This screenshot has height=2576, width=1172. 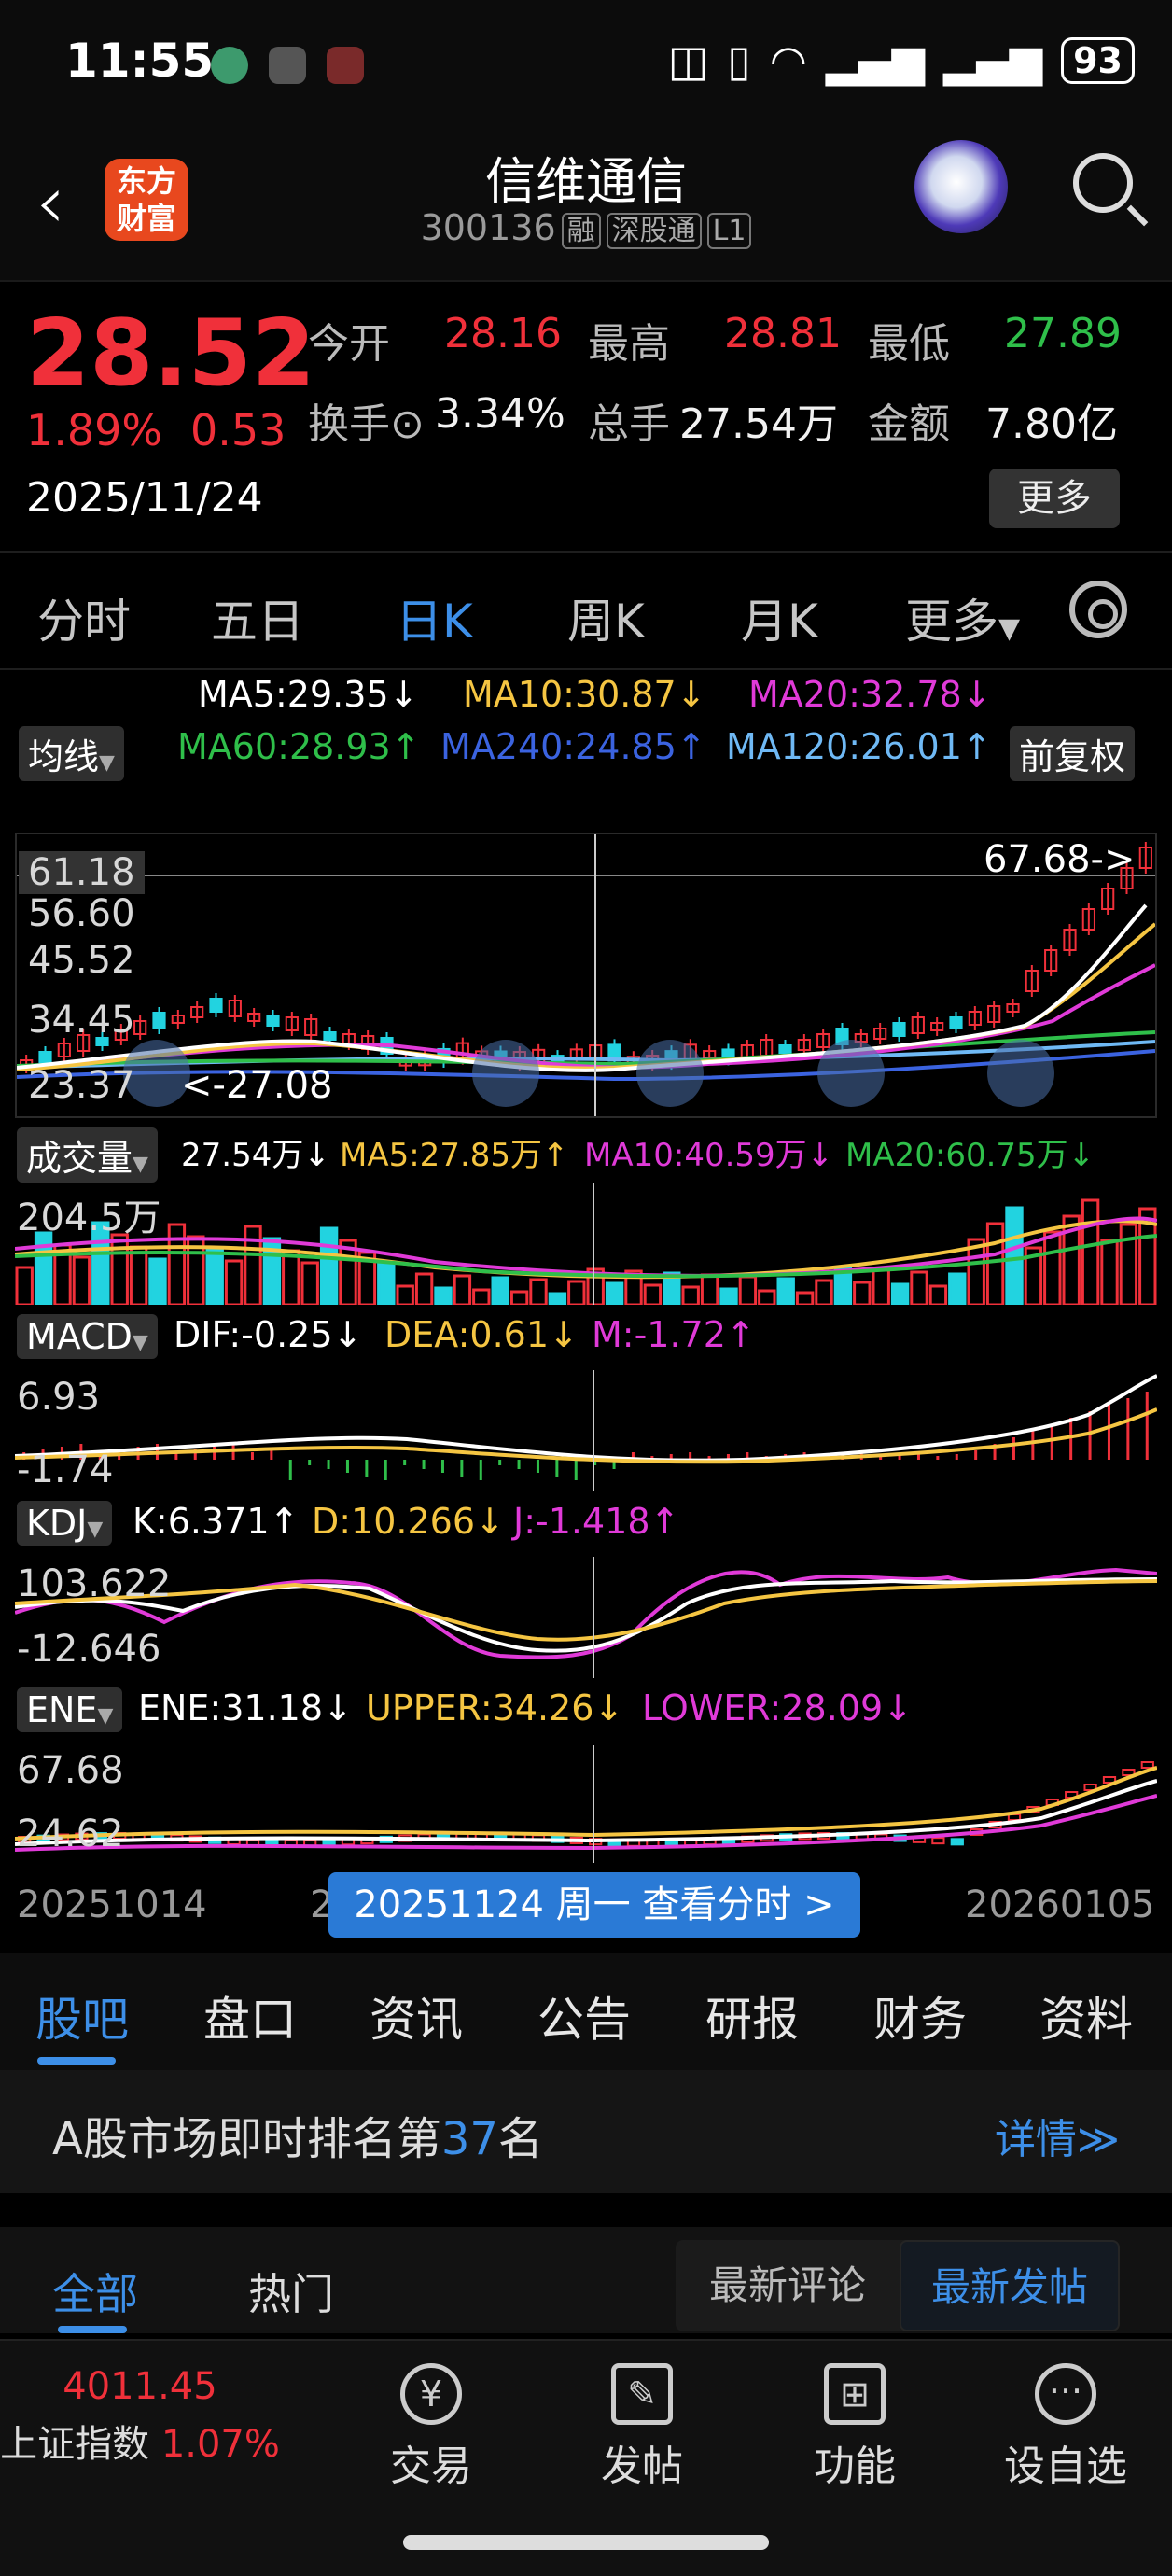 What do you see at coordinates (1103, 183) in the screenshot?
I see `search-icon` at bounding box center [1103, 183].